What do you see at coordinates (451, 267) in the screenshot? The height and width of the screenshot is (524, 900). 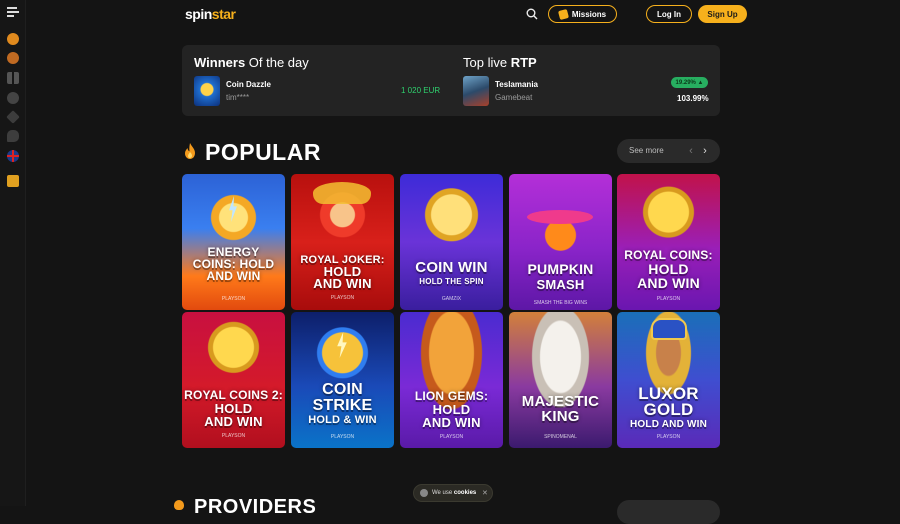 I see `game-title-line1: COIN WIN` at bounding box center [451, 267].